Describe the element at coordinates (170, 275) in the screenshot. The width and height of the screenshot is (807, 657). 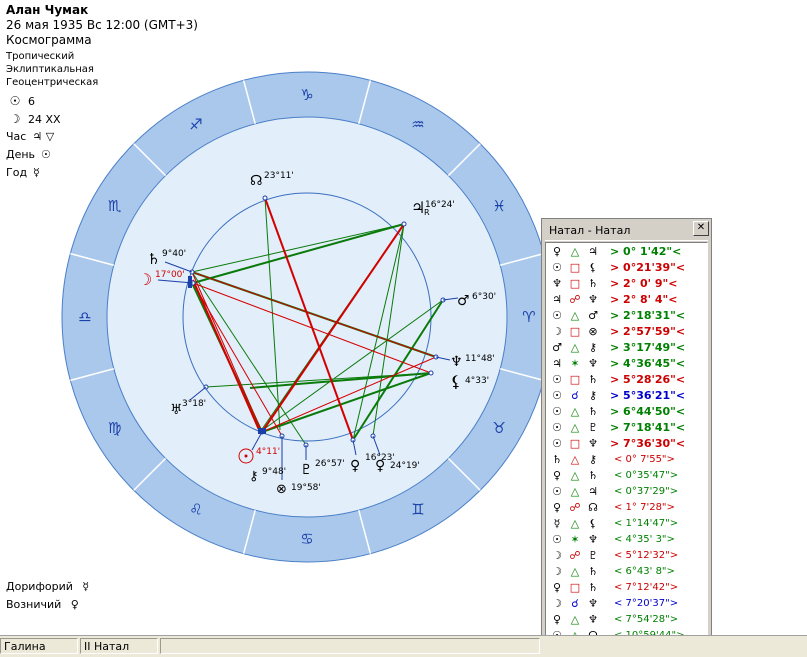
I see `moon-label: 17°00'` at that location.